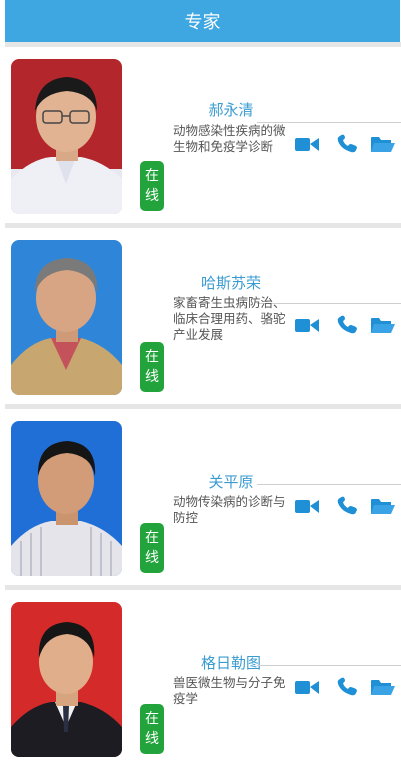 This screenshot has height=765, width=401. Describe the element at coordinates (231, 662) in the screenshot. I see `expert-name: 格日勒图` at that location.